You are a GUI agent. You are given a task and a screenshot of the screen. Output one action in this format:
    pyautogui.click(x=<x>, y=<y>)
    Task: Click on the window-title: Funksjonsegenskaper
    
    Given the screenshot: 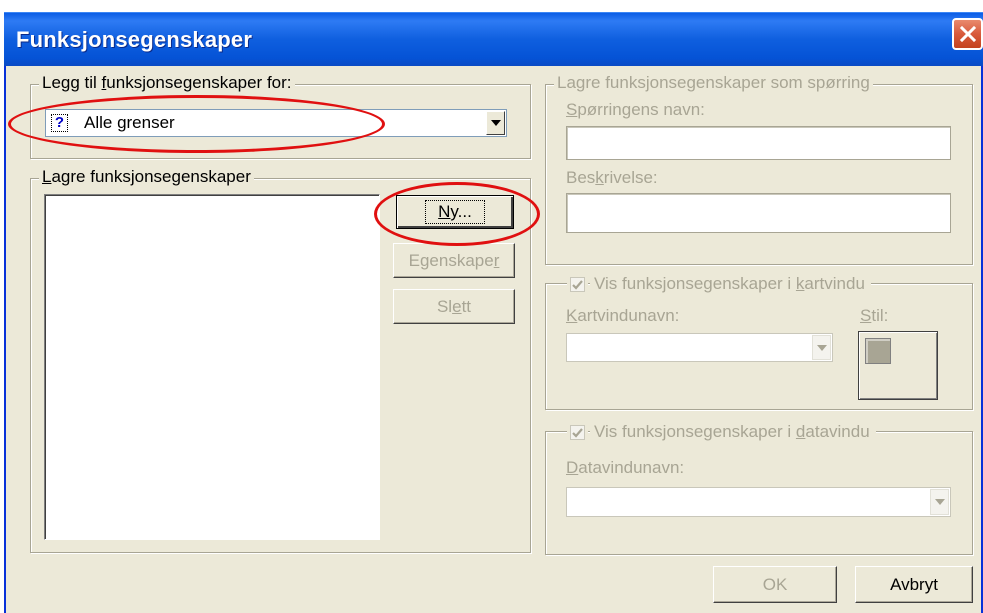 What is the action you would take?
    pyautogui.click(x=134, y=39)
    